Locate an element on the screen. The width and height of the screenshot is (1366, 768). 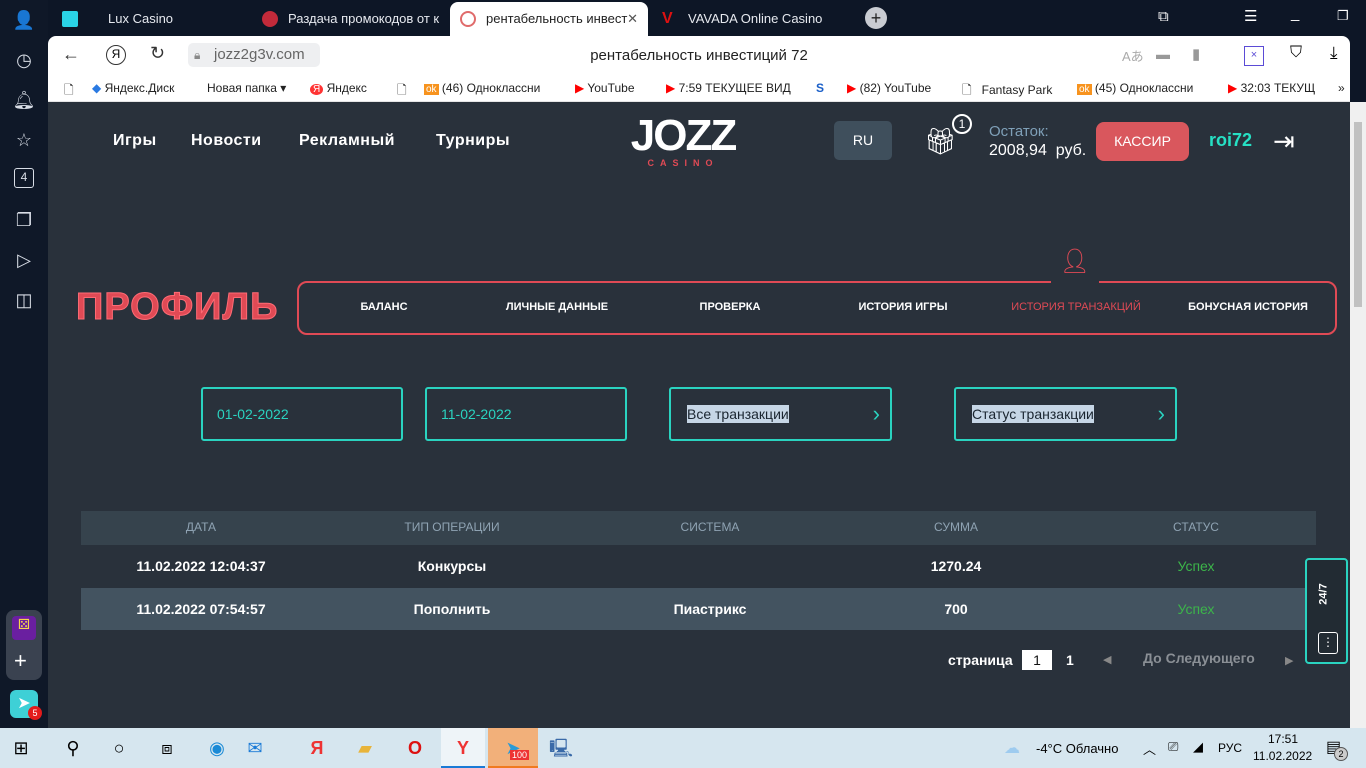
s-icon: S is located at coordinates (820, 88).